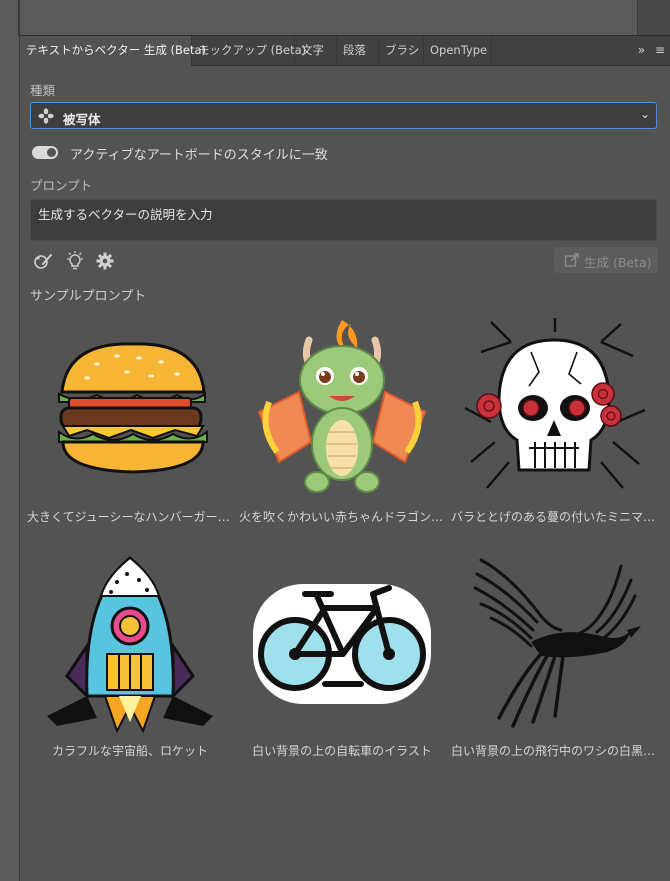 The image size is (670, 881). Describe the element at coordinates (618, 262) in the screenshot. I see `generate-label: 生成 (Beta)` at that location.